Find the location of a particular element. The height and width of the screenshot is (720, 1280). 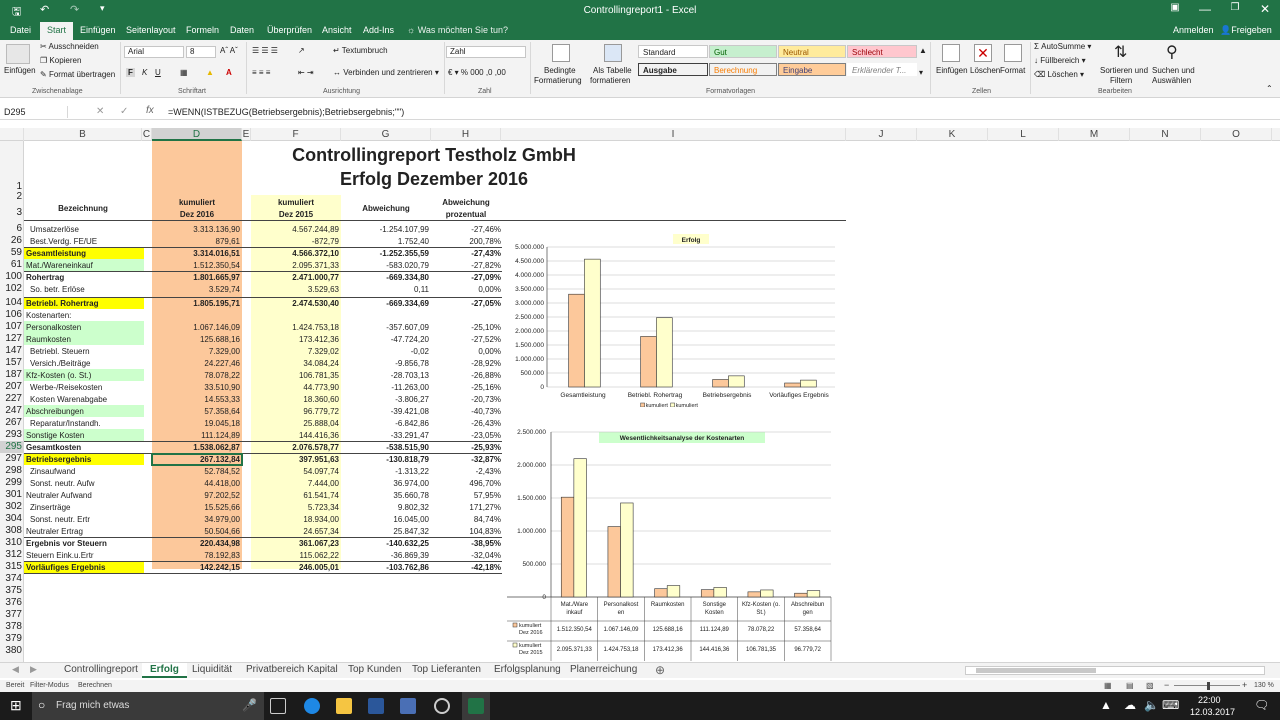

table-cell: 4.567.244,89 is located at coordinates (295, 229).